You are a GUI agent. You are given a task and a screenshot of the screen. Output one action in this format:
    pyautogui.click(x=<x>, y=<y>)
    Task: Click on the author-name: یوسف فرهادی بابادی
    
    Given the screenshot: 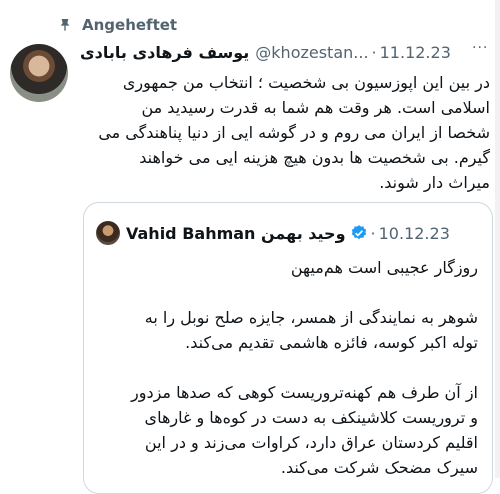 What is the action you would take?
    pyautogui.click(x=164, y=52)
    